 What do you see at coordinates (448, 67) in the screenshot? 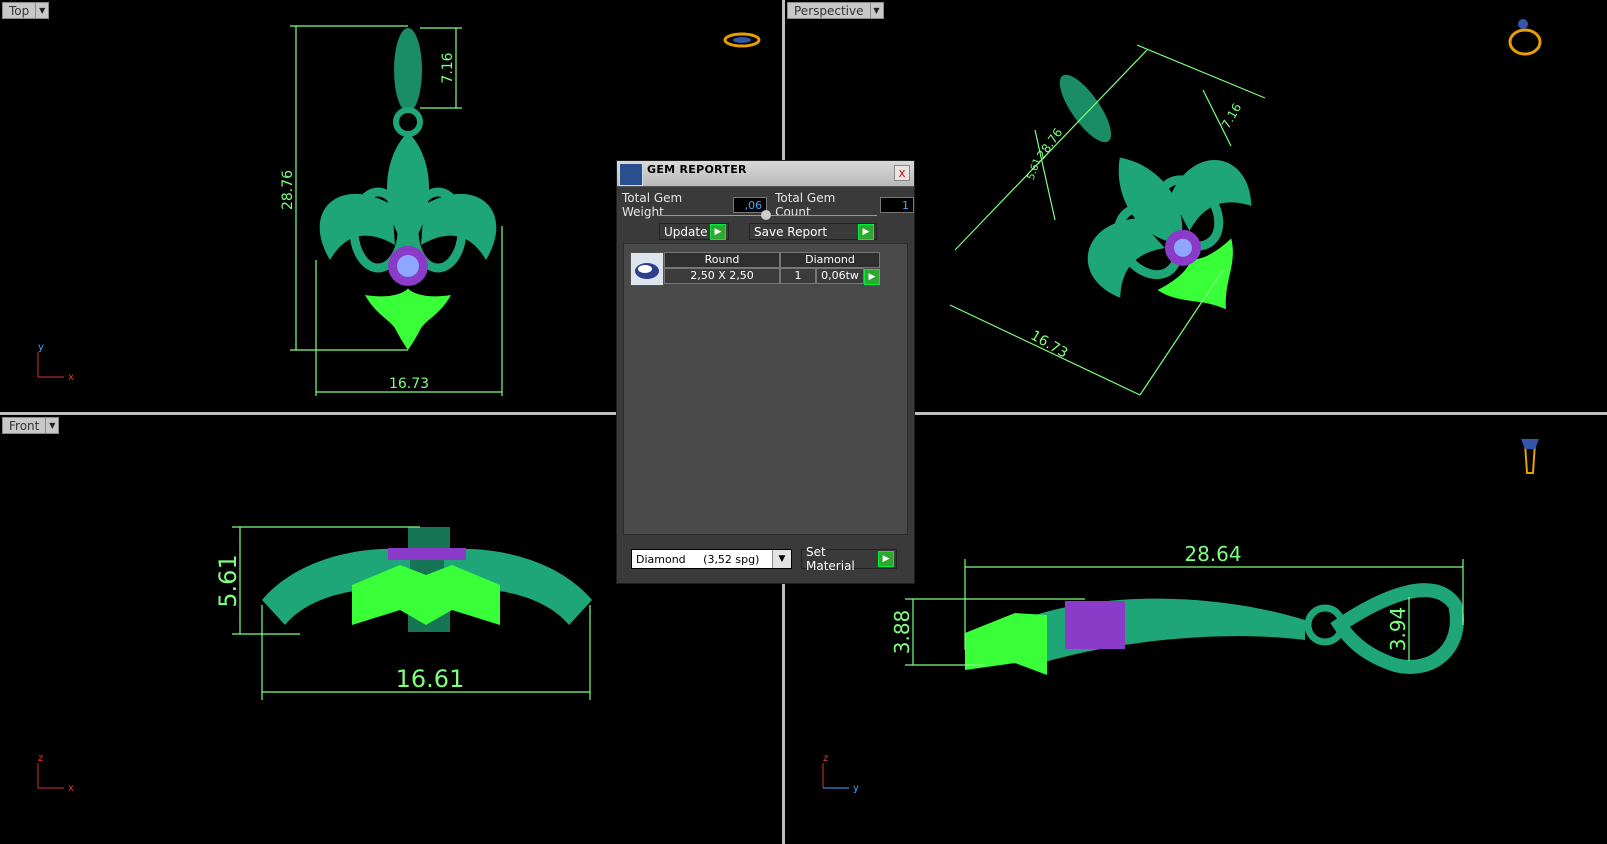
I see `top-dim-bail: 7.16` at bounding box center [448, 67].